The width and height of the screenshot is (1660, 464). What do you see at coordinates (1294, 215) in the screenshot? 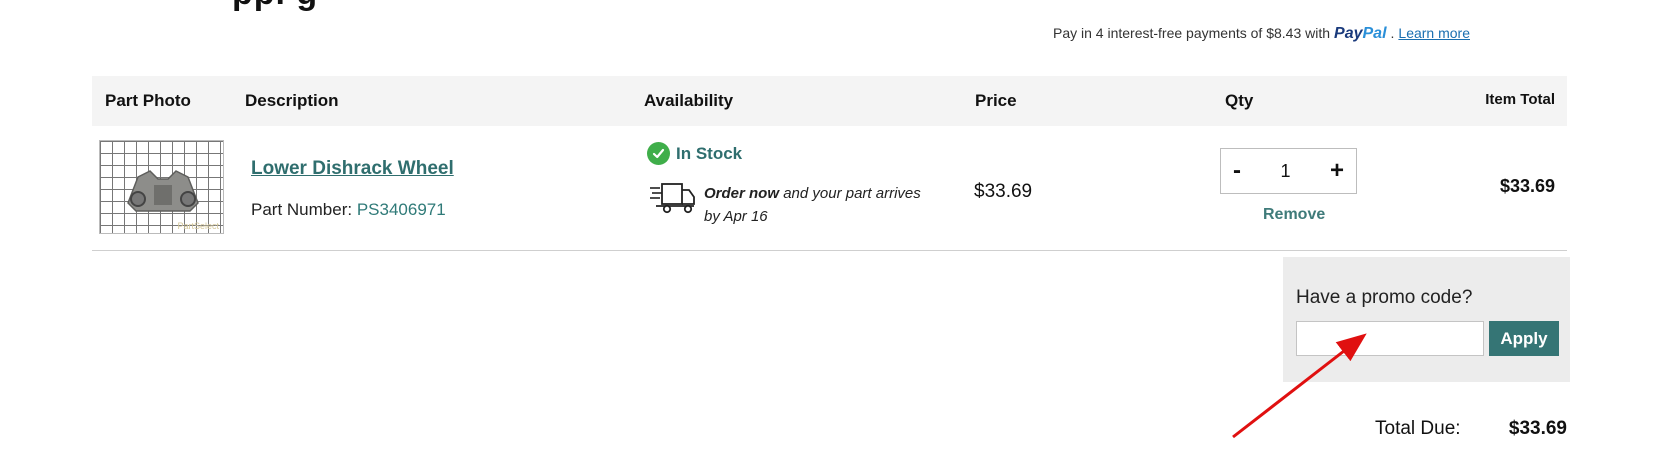
I see `remove-item-link: Remove` at bounding box center [1294, 215].